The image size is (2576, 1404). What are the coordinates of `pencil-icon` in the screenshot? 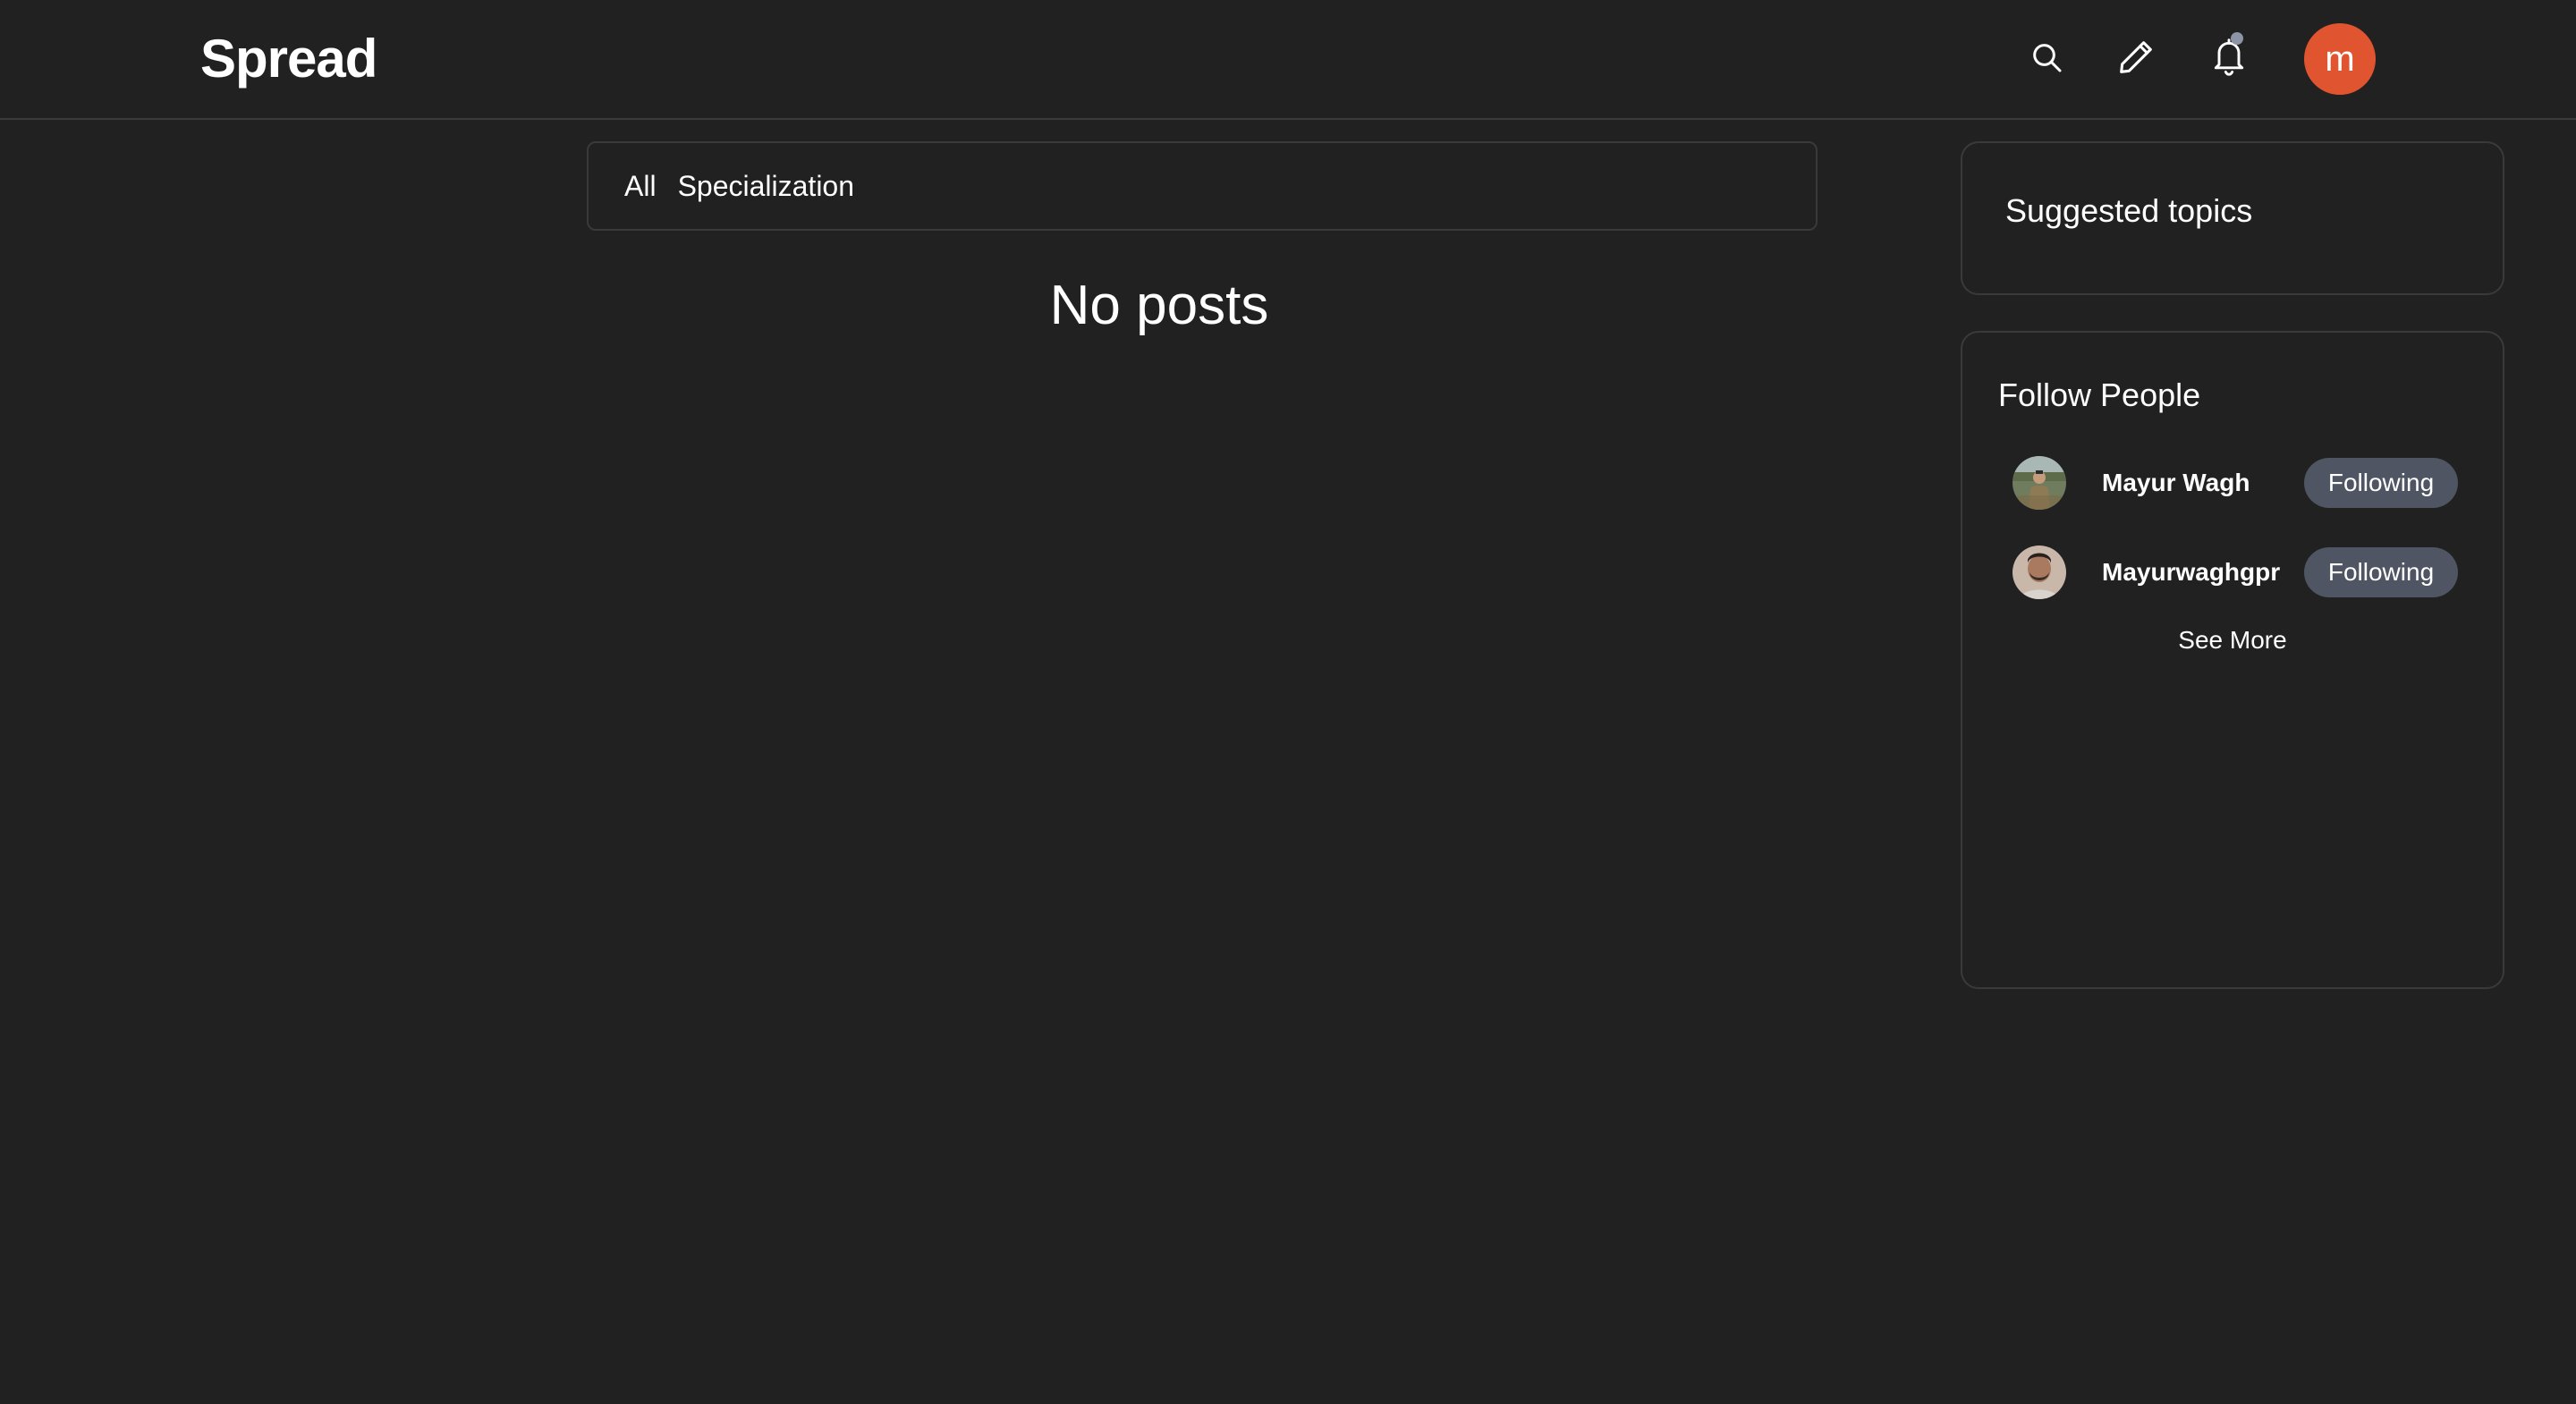 It's located at (2136, 60).